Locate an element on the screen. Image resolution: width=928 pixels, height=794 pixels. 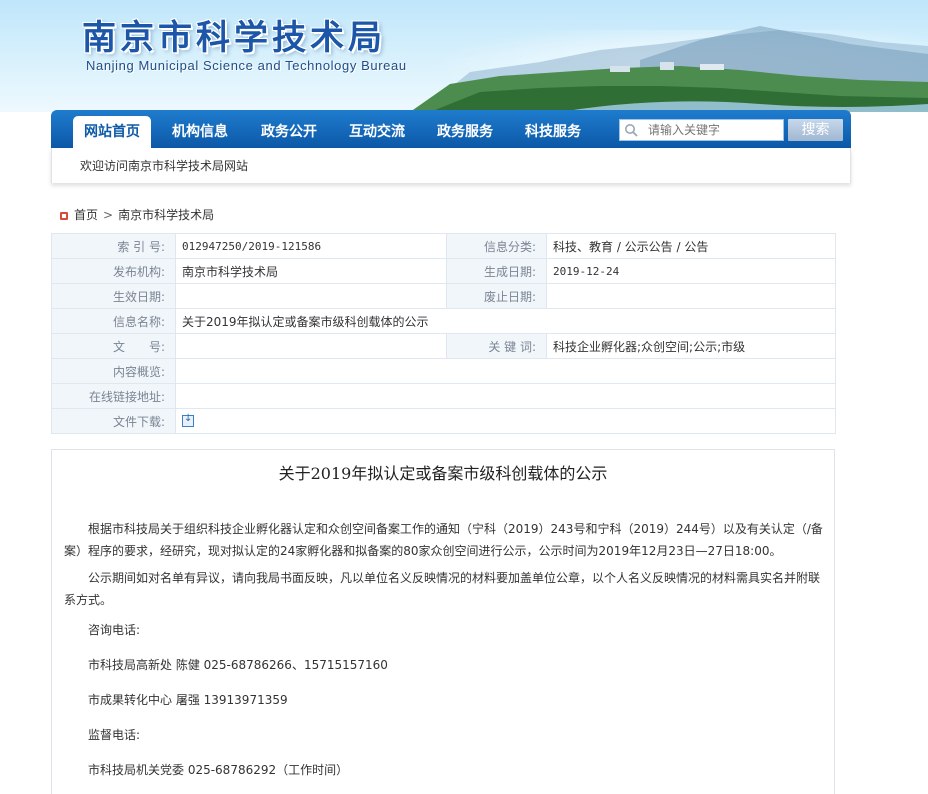
download-cell is located at coordinates (505, 421).